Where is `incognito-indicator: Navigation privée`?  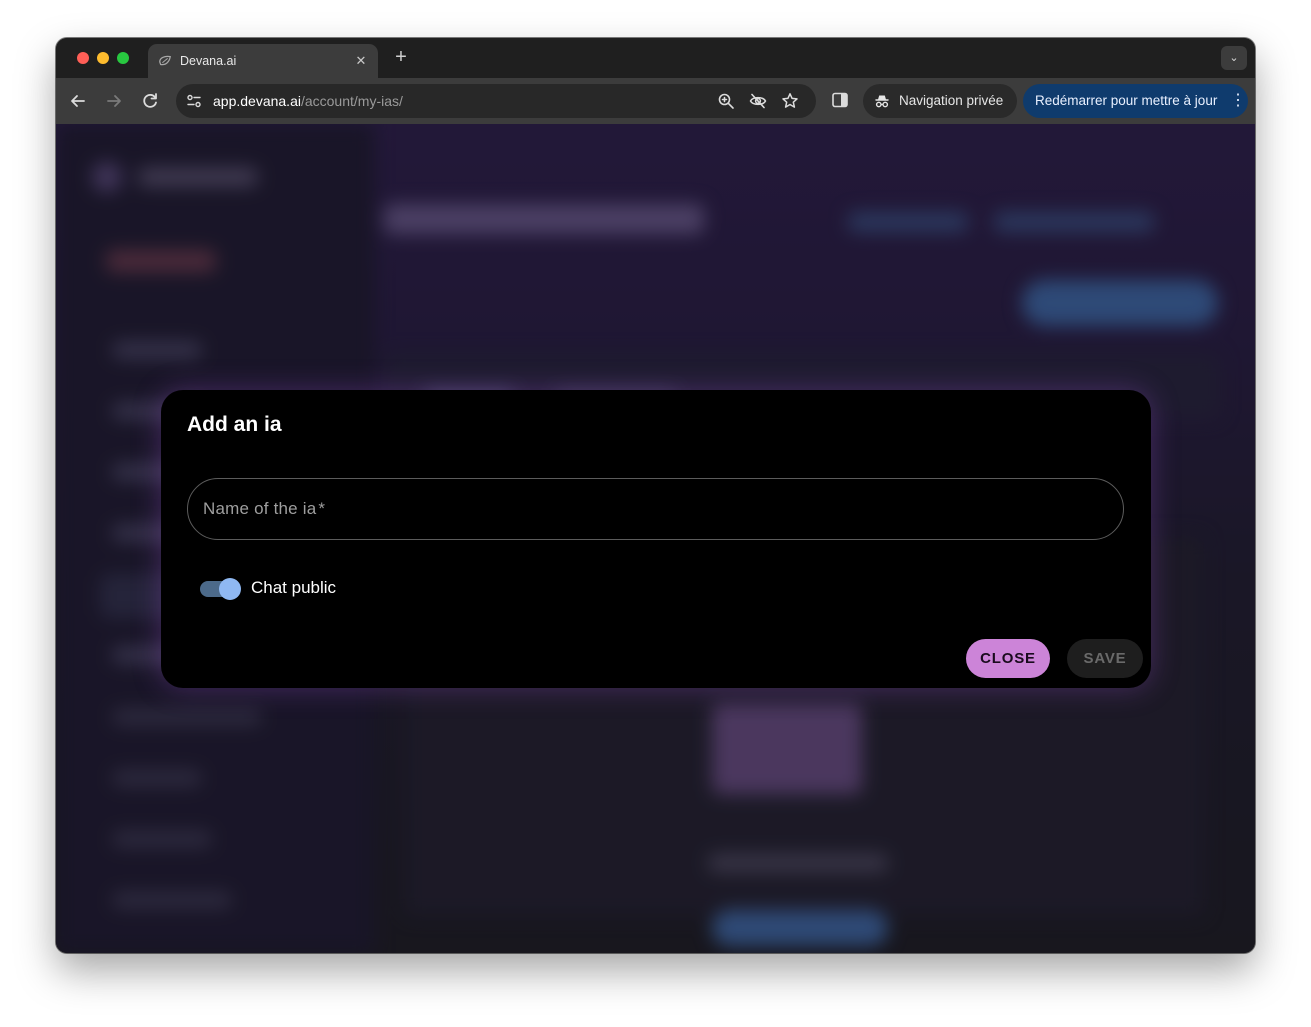 incognito-indicator: Navigation privée is located at coordinates (940, 101).